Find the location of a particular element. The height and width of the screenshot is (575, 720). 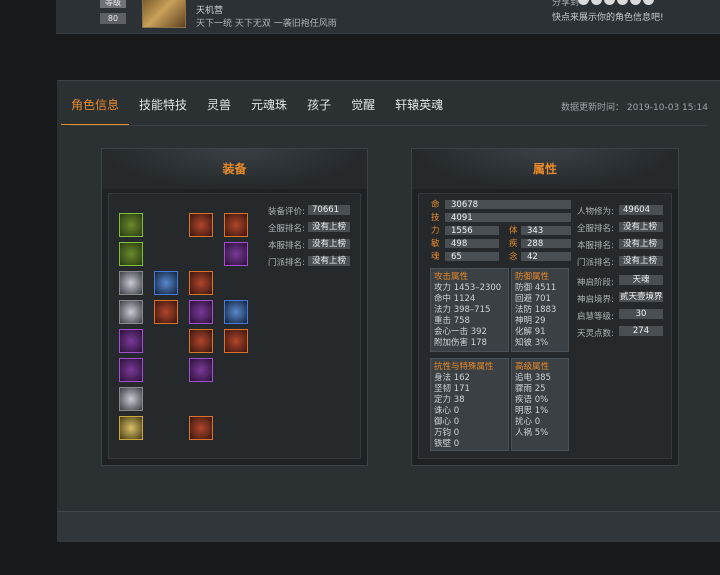

stat-str-value: 1556 is located at coordinates (472, 231).